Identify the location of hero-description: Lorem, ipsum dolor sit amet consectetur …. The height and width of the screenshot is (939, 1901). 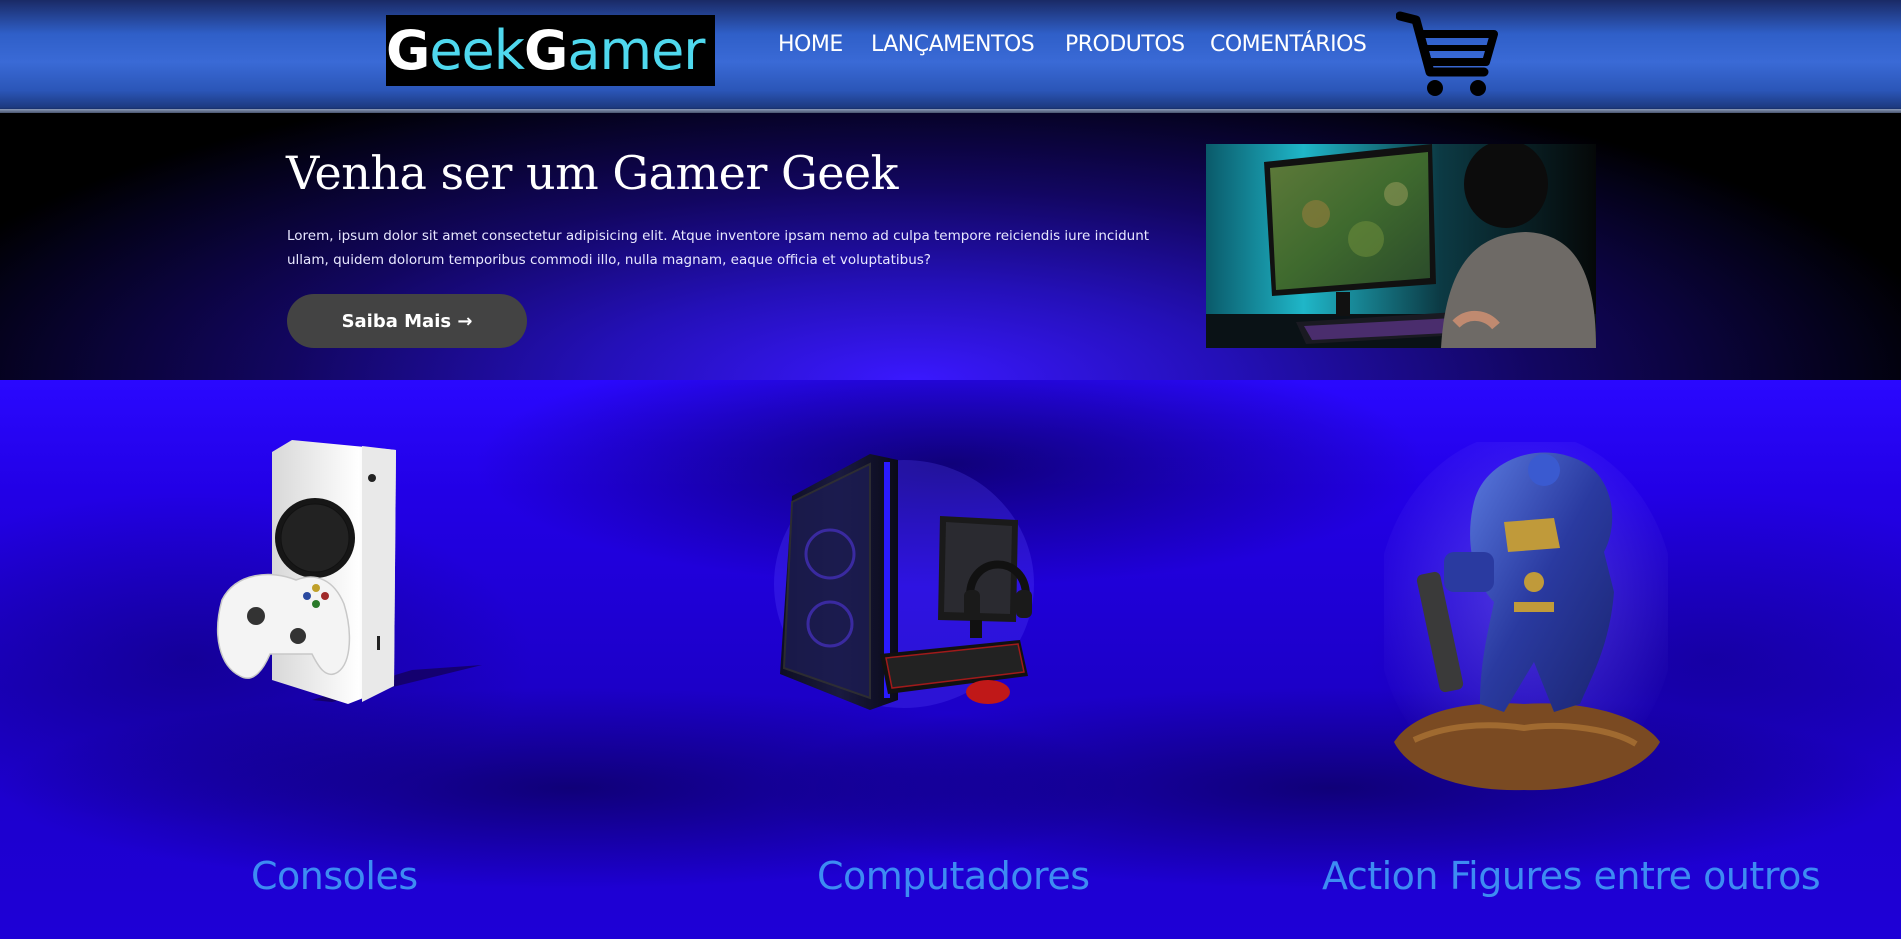
(718, 248).